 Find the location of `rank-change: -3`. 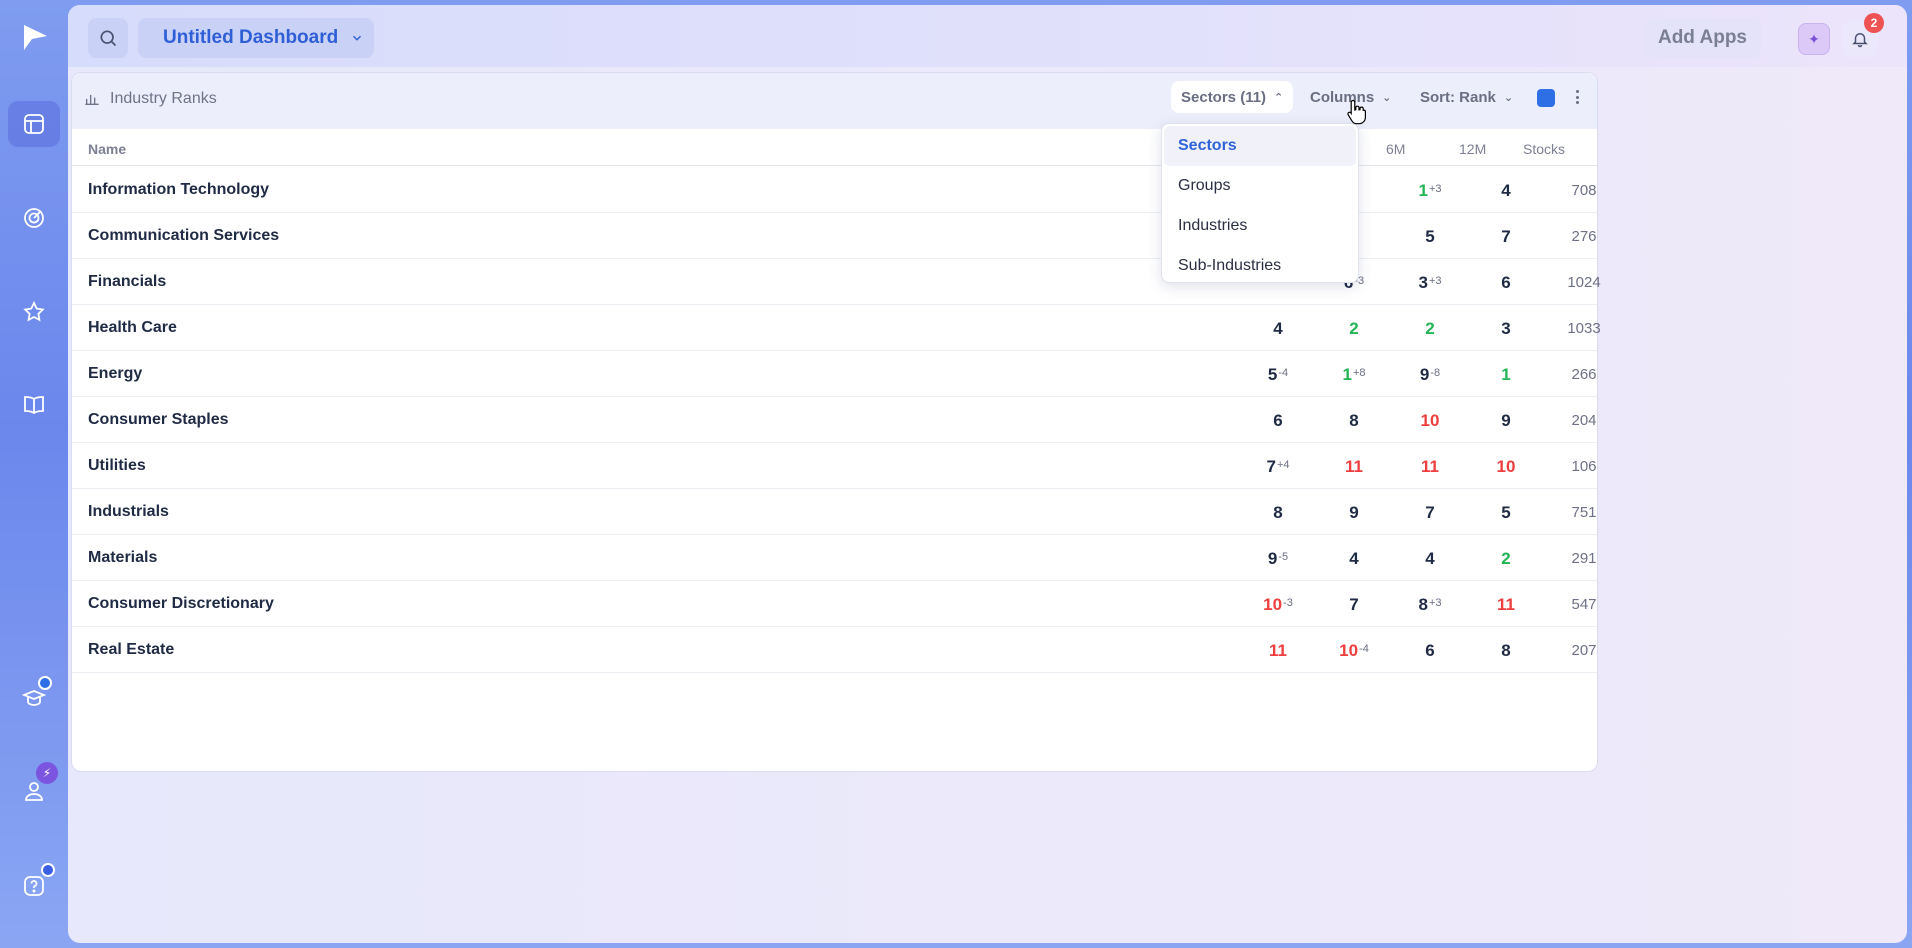

rank-change: -3 is located at coordinates (1288, 603).